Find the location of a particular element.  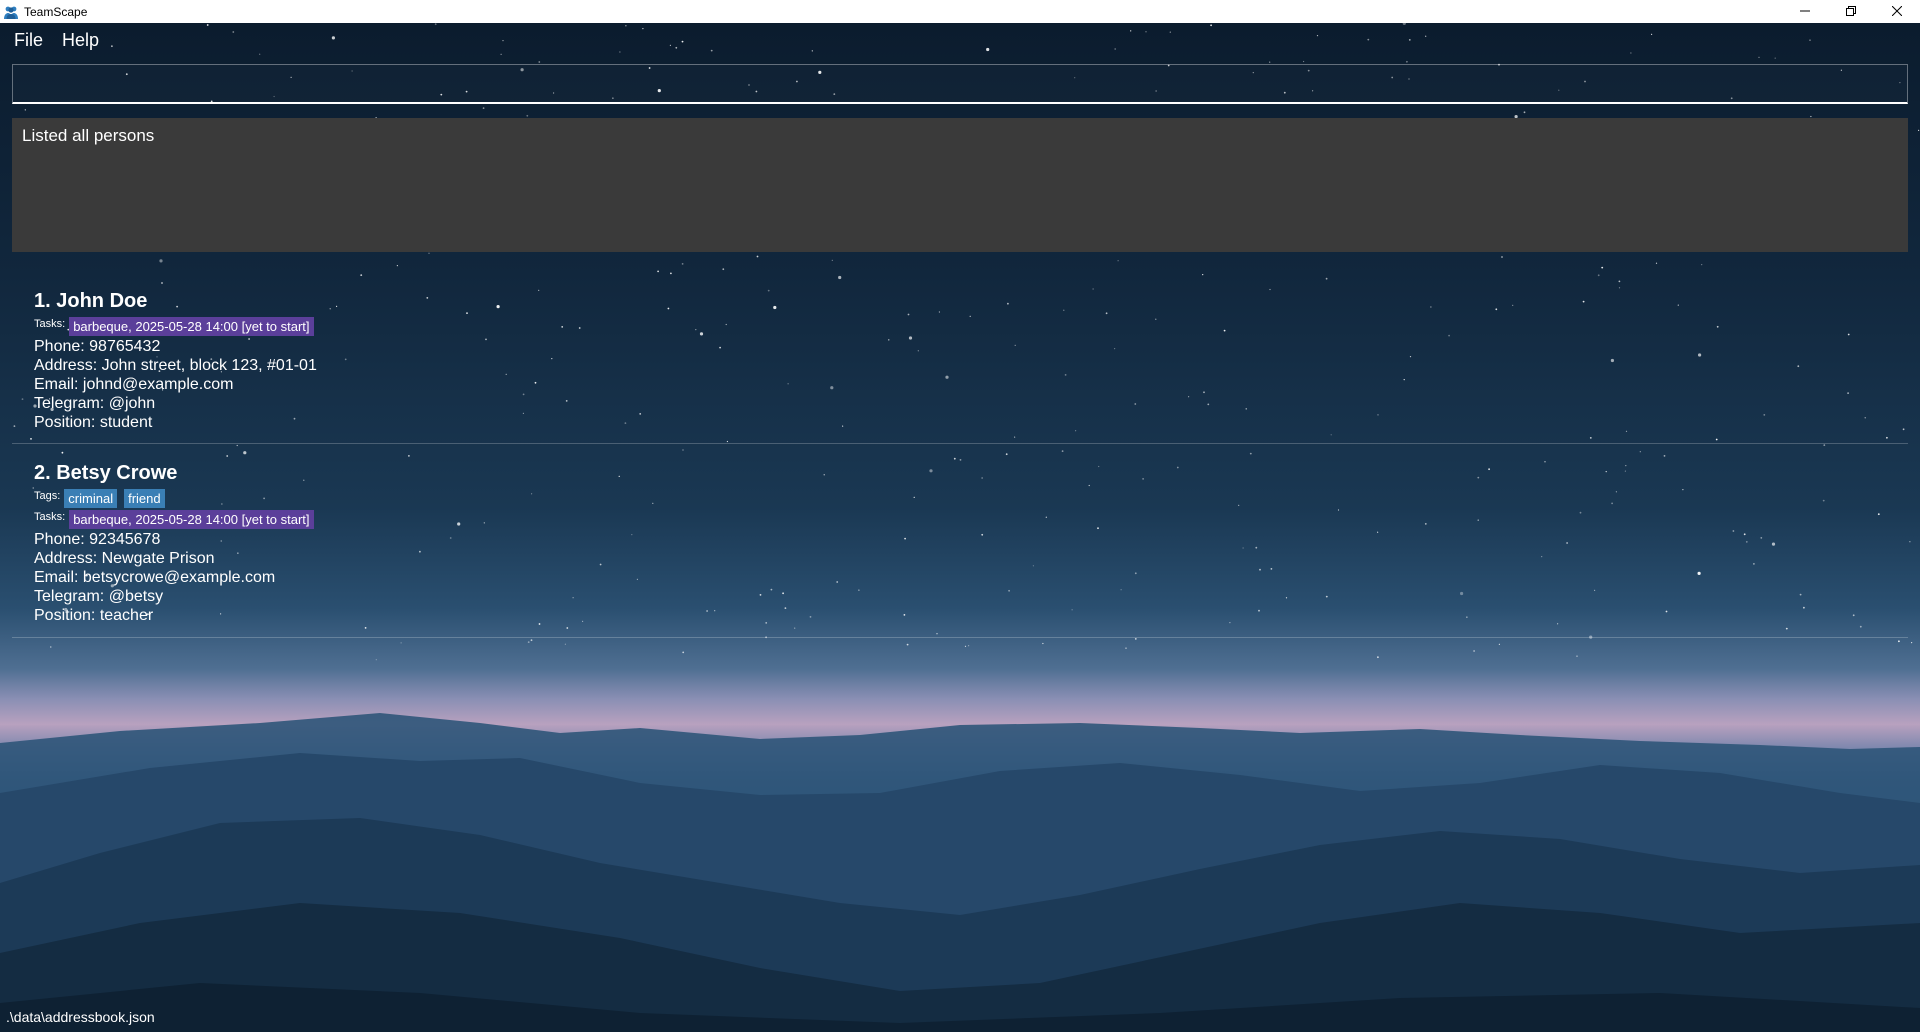

person-name: 1. John Doe is located at coordinates (91, 301).